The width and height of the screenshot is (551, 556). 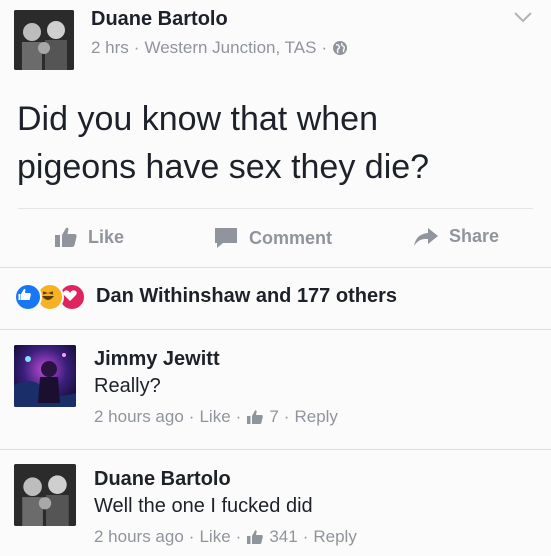 I want to click on comment-text: Really?, so click(x=127, y=386).